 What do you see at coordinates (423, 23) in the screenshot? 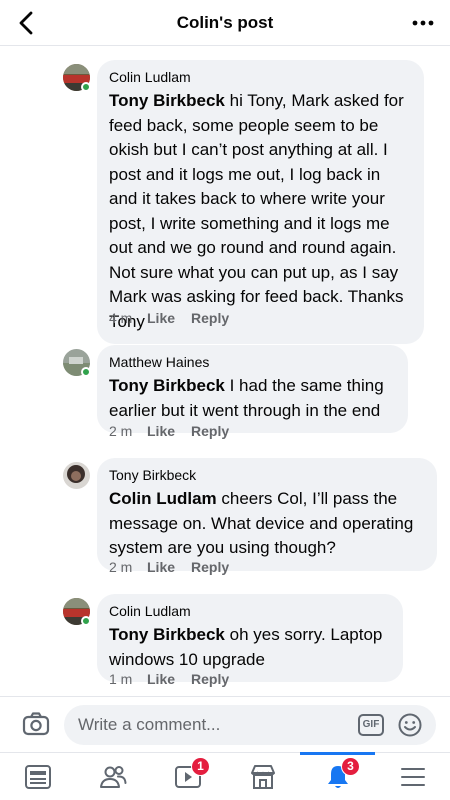
I see `more-options-icon` at bounding box center [423, 23].